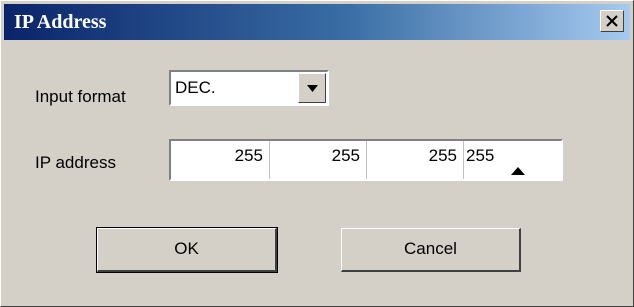  Describe the element at coordinates (80, 96) in the screenshot. I see `input-format-label: Input format` at that location.